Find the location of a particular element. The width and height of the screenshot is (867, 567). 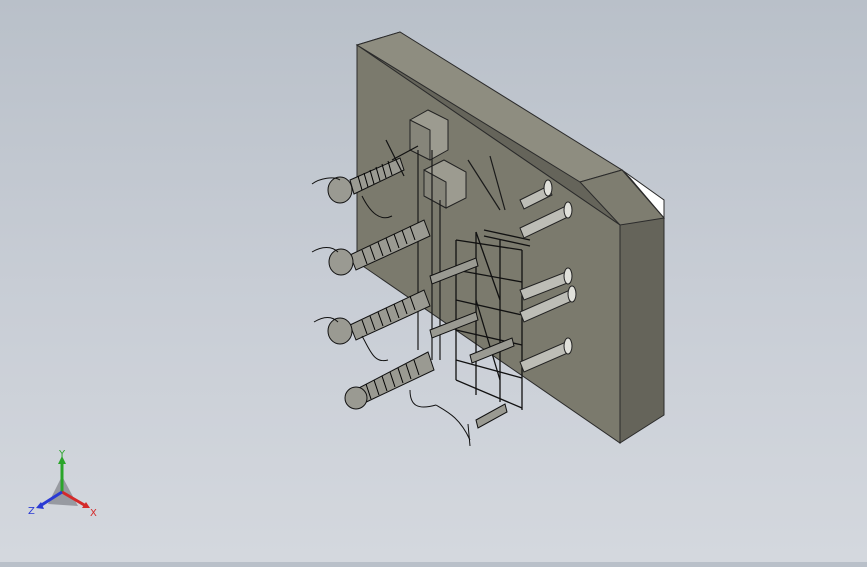

x-axis-label: X is located at coordinates (93, 513).